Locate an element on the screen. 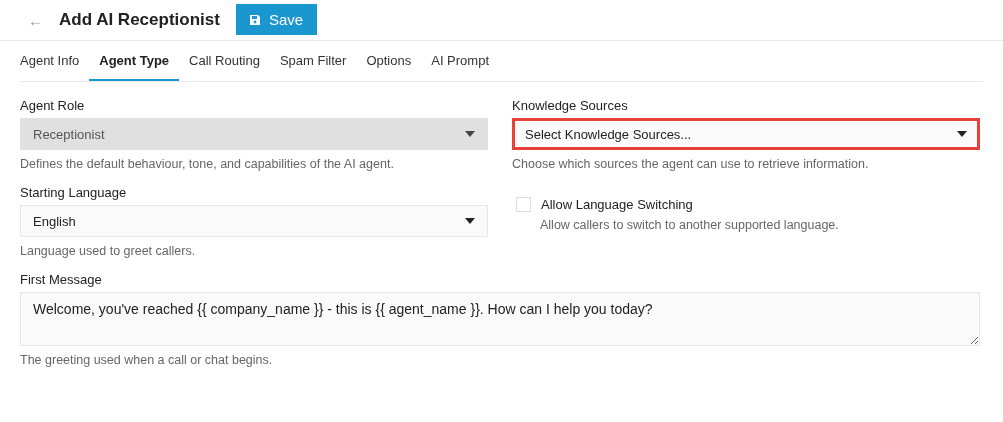 The height and width of the screenshot is (422, 1003). tab: Options is located at coordinates (389, 61).